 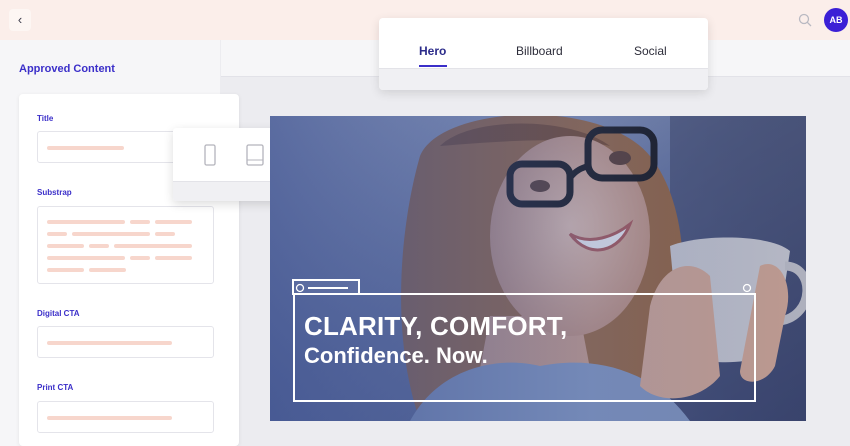 I want to click on format-tabs-card: Hero Billboard Social, so click(x=543, y=54).